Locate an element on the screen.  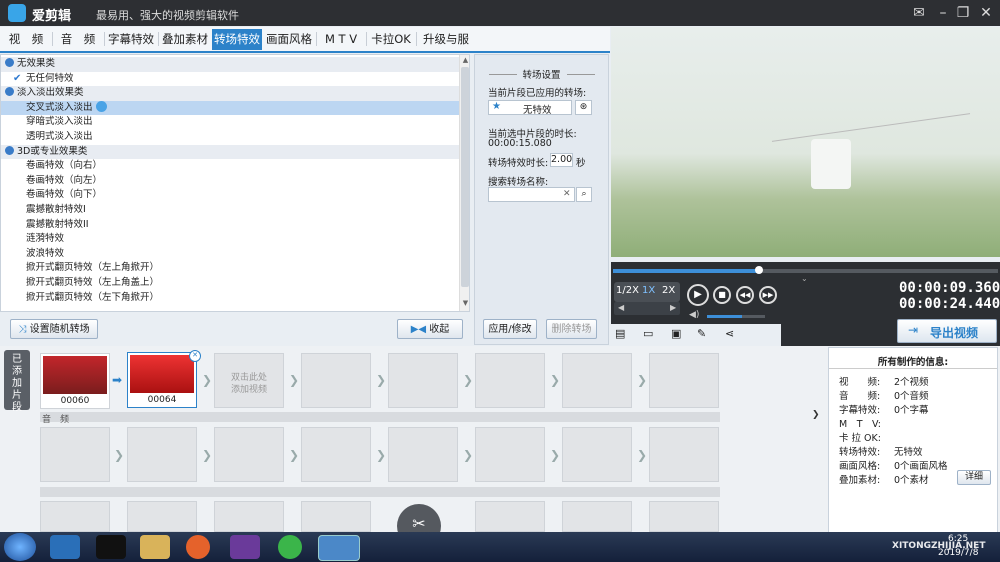
tab-overlay: 叠加素材 is located at coordinates (185, 39).